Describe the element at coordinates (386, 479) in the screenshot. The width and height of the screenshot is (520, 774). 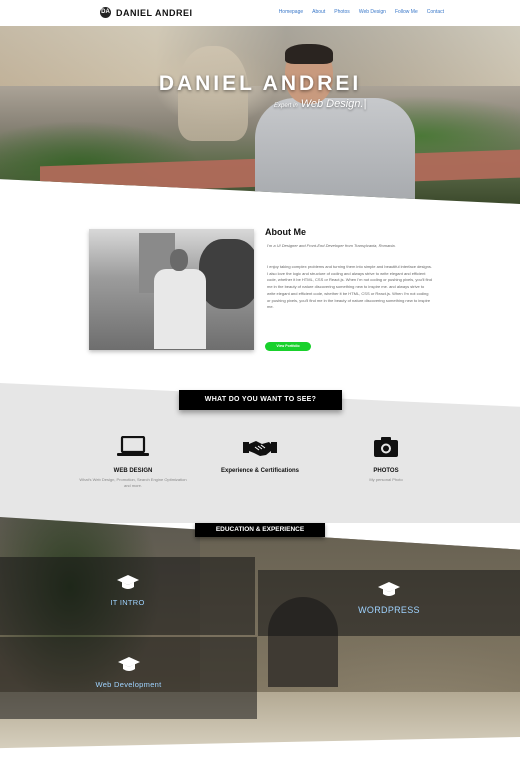
I see `service-desc: My personal Photo` at that location.